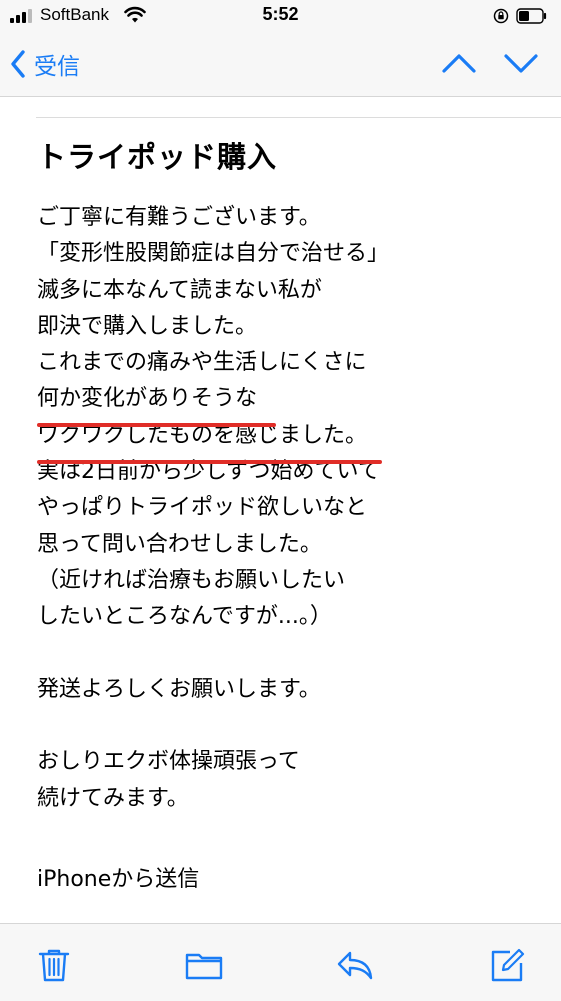  I want to click on body-line: したいところなんですが...。）, so click(184, 617).